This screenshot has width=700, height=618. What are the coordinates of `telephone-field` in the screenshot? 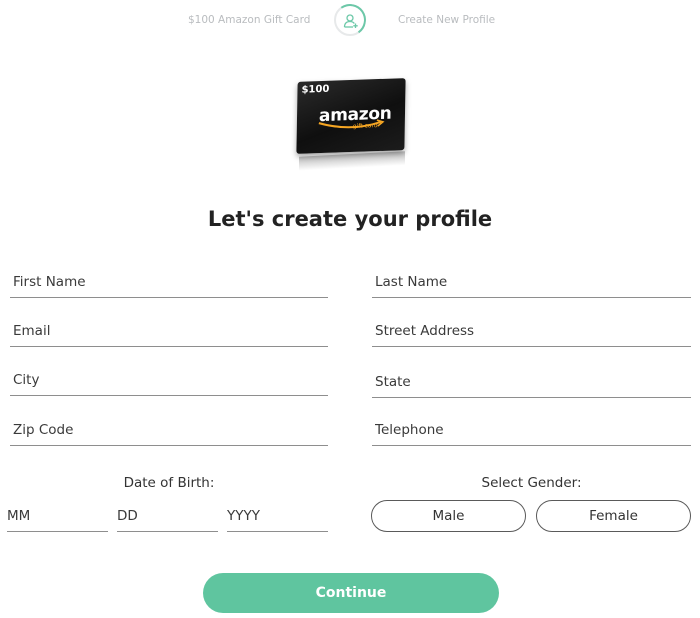 It's located at (531, 430).